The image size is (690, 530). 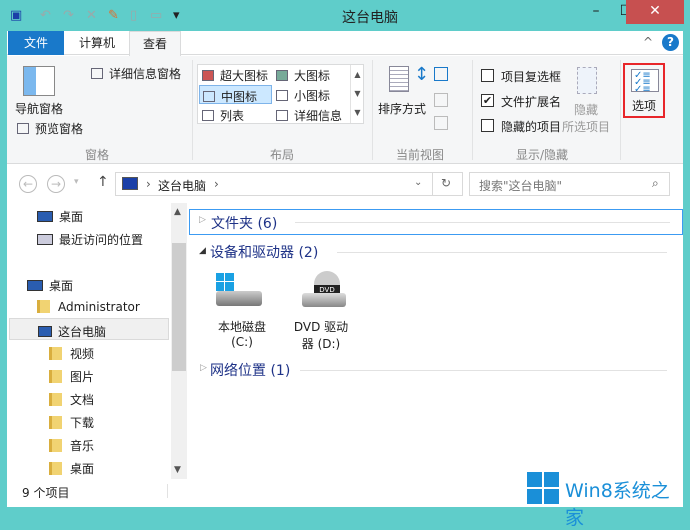 I want to click on group-by-icon, so click(x=441, y=74).